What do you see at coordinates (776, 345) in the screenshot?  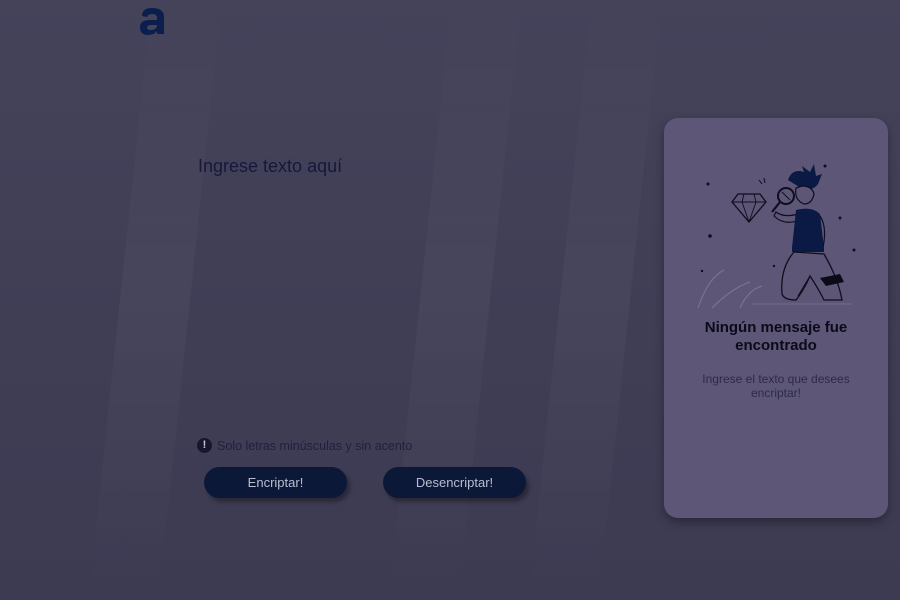 I see `empty-state-title-line-2: encontrado` at bounding box center [776, 345].